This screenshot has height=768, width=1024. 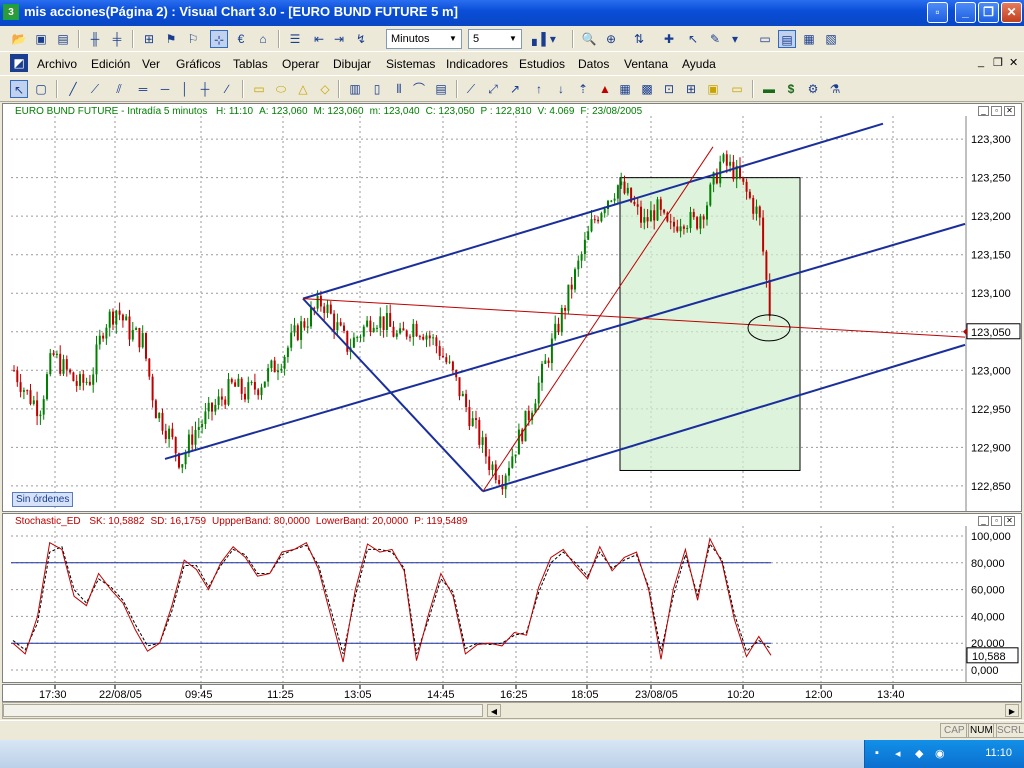 I want to click on fibonacci-arcs-icon: ⌒, so click(x=419, y=89).